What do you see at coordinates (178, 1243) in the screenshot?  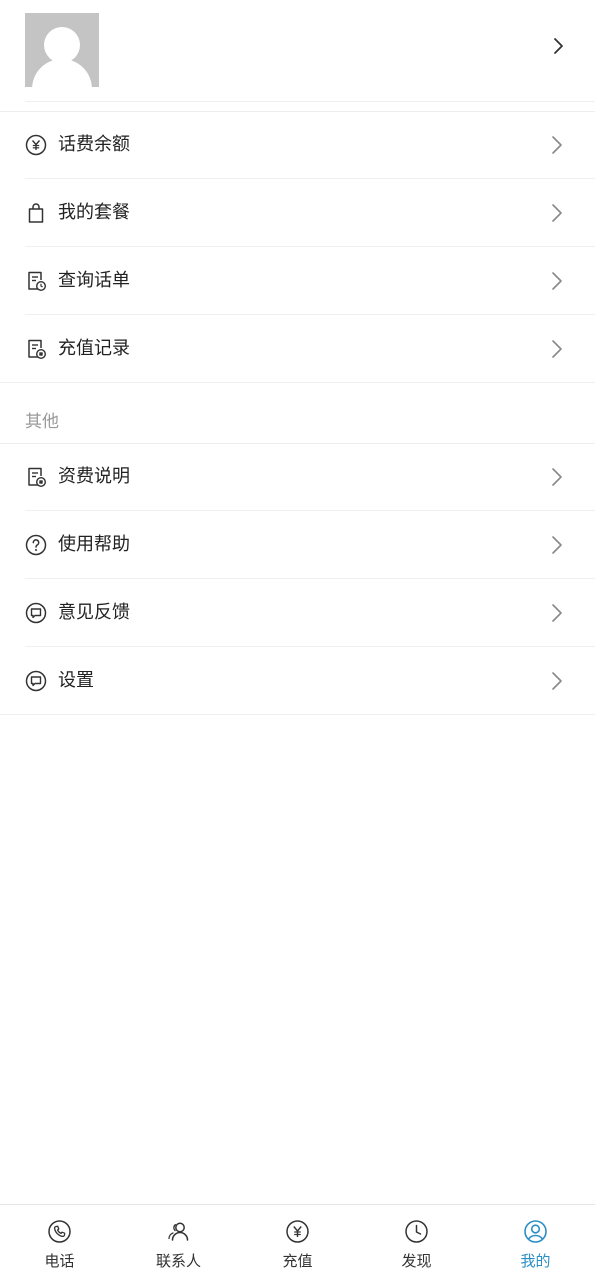 I see `tab-contacts: 联系人` at bounding box center [178, 1243].